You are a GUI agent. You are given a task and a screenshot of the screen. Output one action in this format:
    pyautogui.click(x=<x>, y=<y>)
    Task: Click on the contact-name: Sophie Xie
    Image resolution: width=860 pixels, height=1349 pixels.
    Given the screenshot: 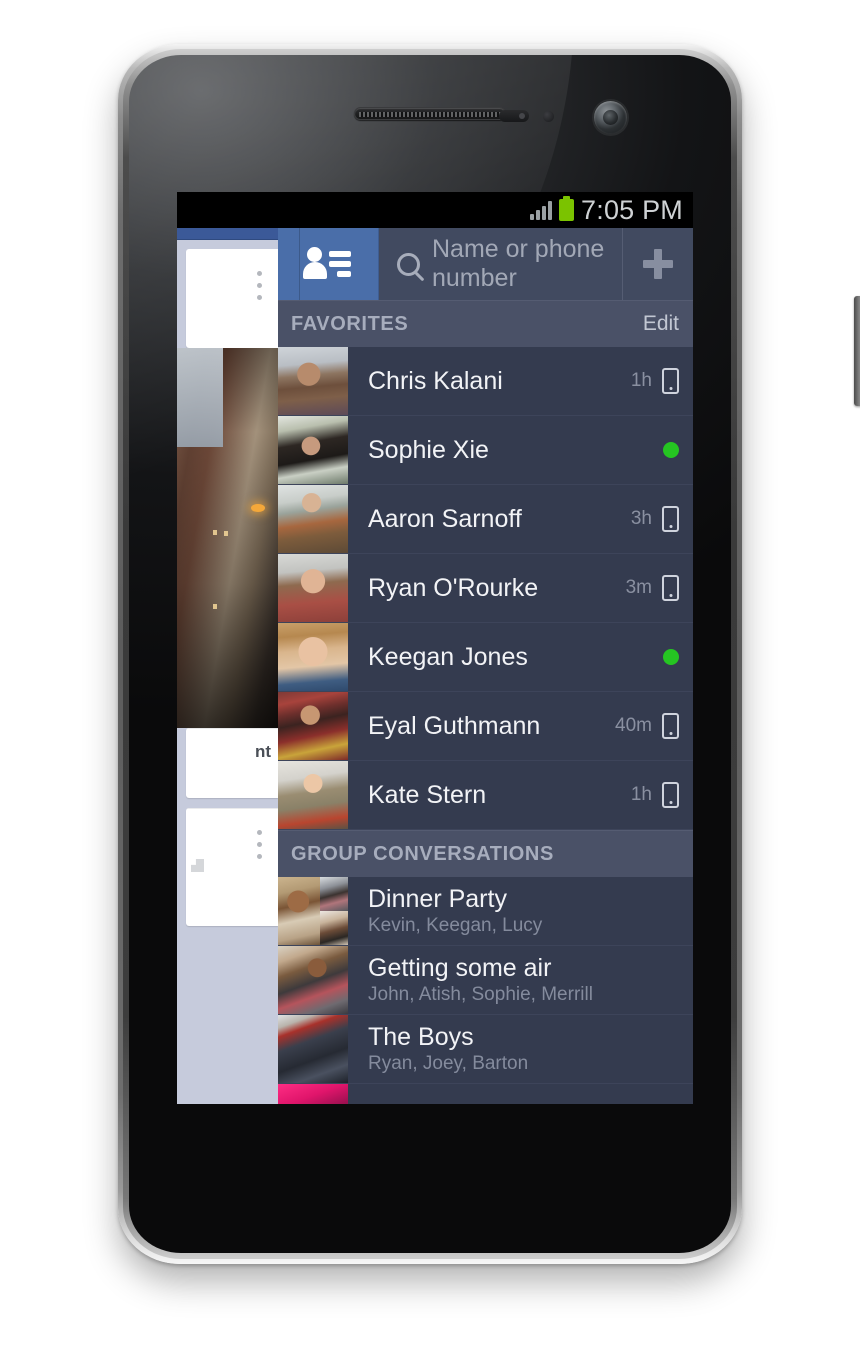 What is the action you would take?
    pyautogui.click(x=428, y=449)
    